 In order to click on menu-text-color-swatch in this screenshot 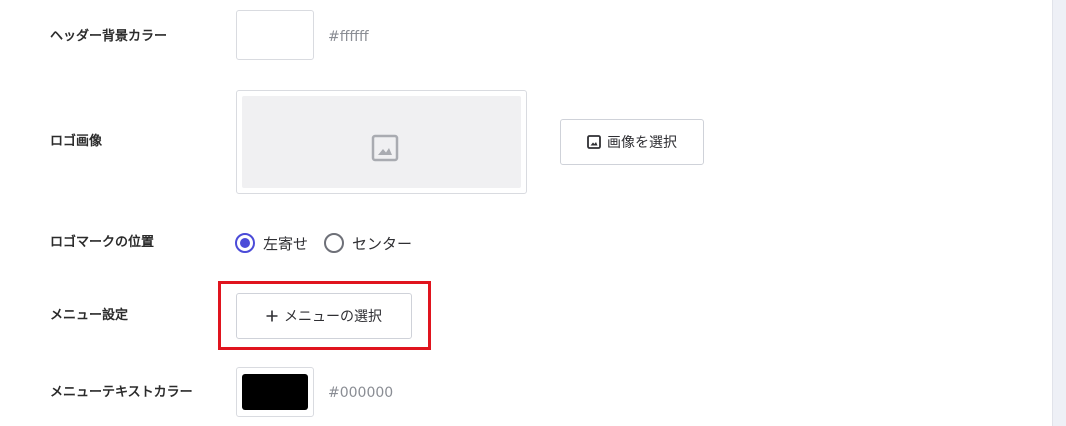, I will do `click(275, 392)`.